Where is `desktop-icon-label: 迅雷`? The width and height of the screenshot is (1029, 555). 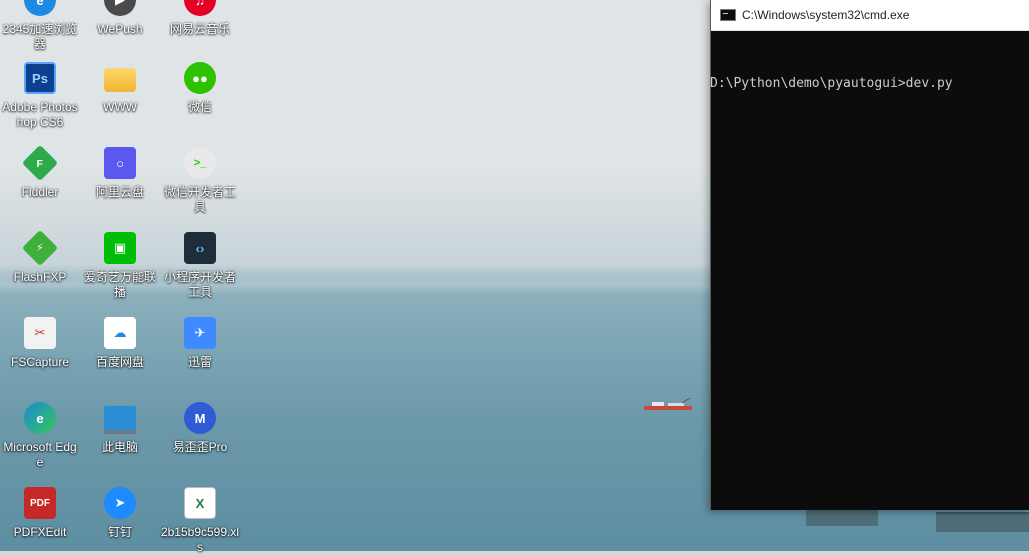 desktop-icon-label: 迅雷 is located at coordinates (199, 362).